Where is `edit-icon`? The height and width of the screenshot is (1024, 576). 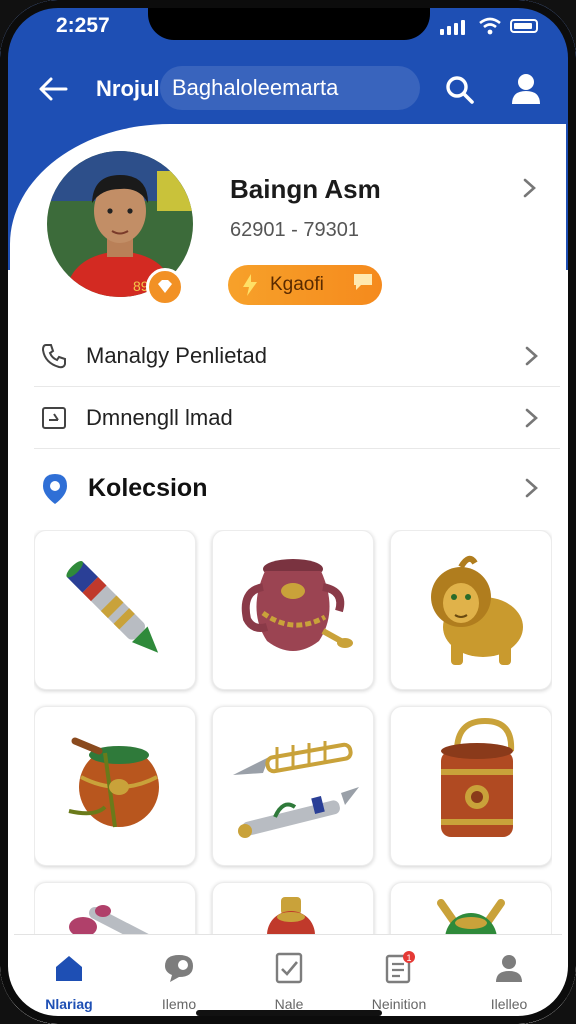
edit-icon is located at coordinates (54, 418).